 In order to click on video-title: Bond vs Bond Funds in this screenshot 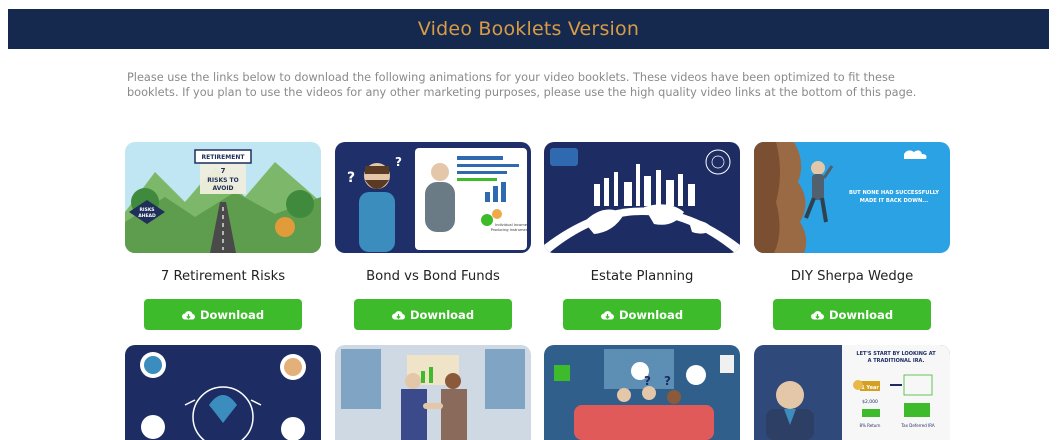, I will do `click(433, 276)`.